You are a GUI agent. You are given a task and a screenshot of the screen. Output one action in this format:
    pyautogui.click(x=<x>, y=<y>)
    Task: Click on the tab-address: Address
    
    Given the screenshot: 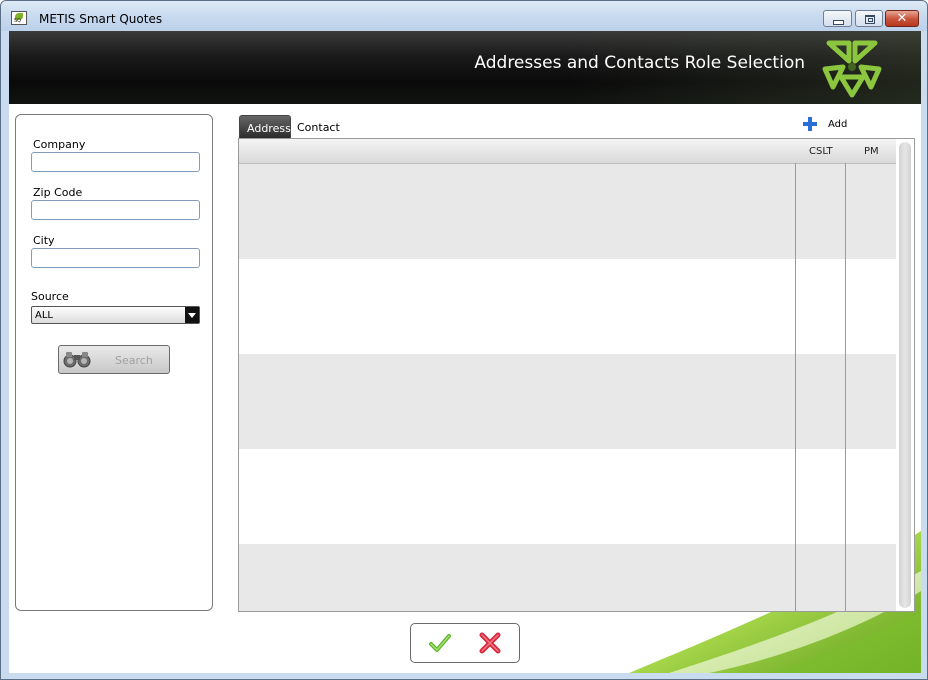 What is the action you would take?
    pyautogui.click(x=265, y=126)
    